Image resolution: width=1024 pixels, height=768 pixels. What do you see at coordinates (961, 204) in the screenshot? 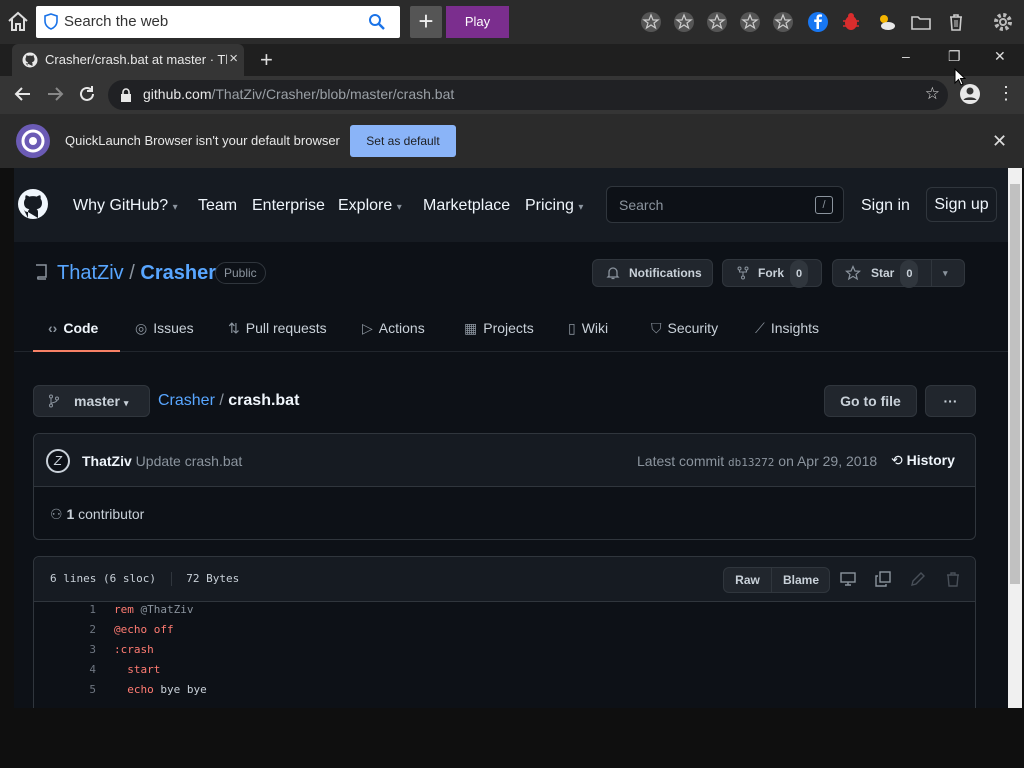
I see `sign-up-button: Sign up` at bounding box center [961, 204].